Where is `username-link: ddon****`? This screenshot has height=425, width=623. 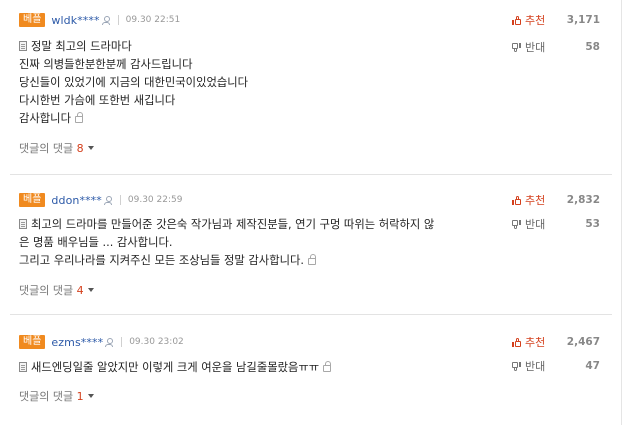 username-link: ddon**** is located at coordinates (76, 200).